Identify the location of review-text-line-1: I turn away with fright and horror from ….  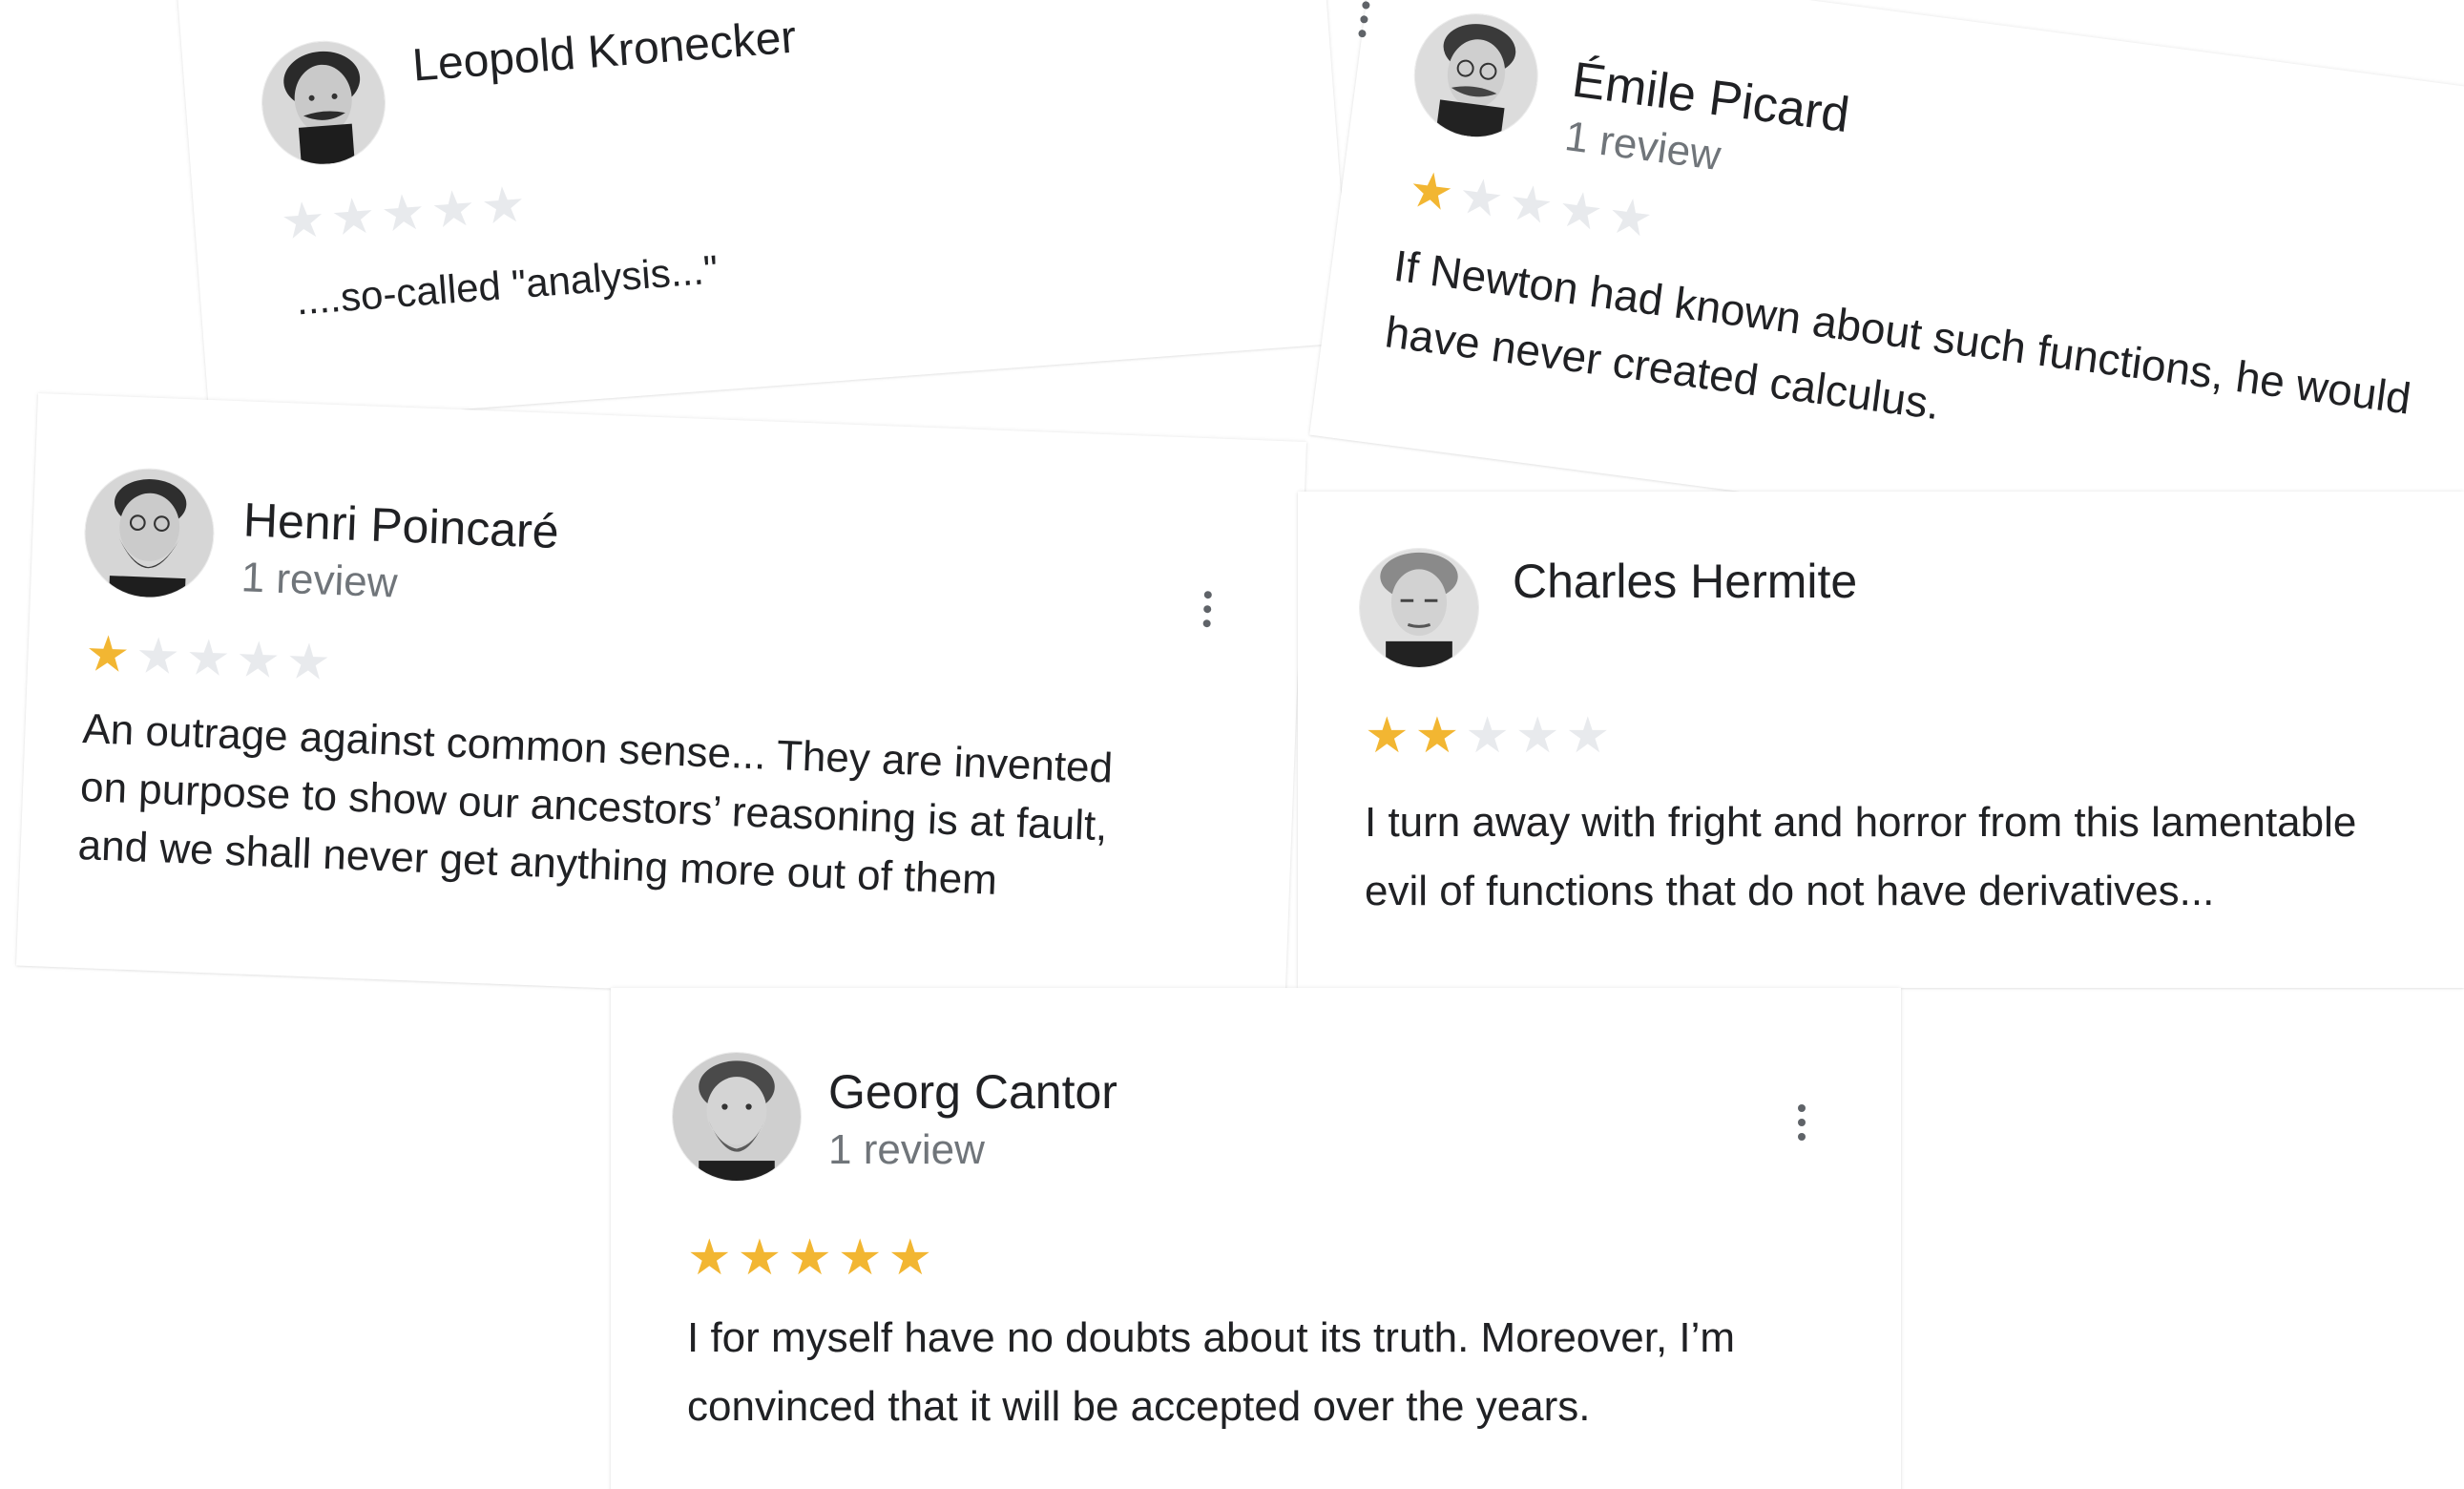
(1861, 822).